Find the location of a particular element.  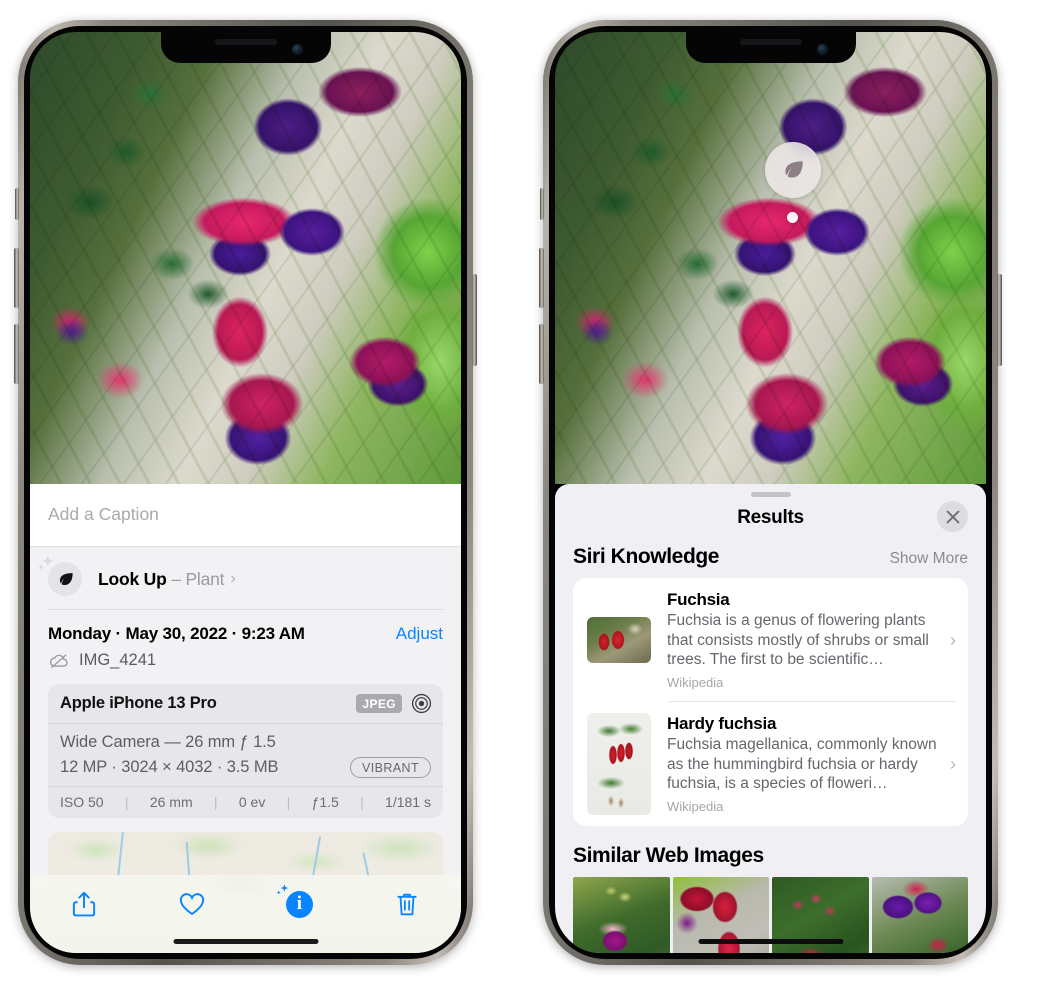

look-up-title: Look Up is located at coordinates (132, 578).